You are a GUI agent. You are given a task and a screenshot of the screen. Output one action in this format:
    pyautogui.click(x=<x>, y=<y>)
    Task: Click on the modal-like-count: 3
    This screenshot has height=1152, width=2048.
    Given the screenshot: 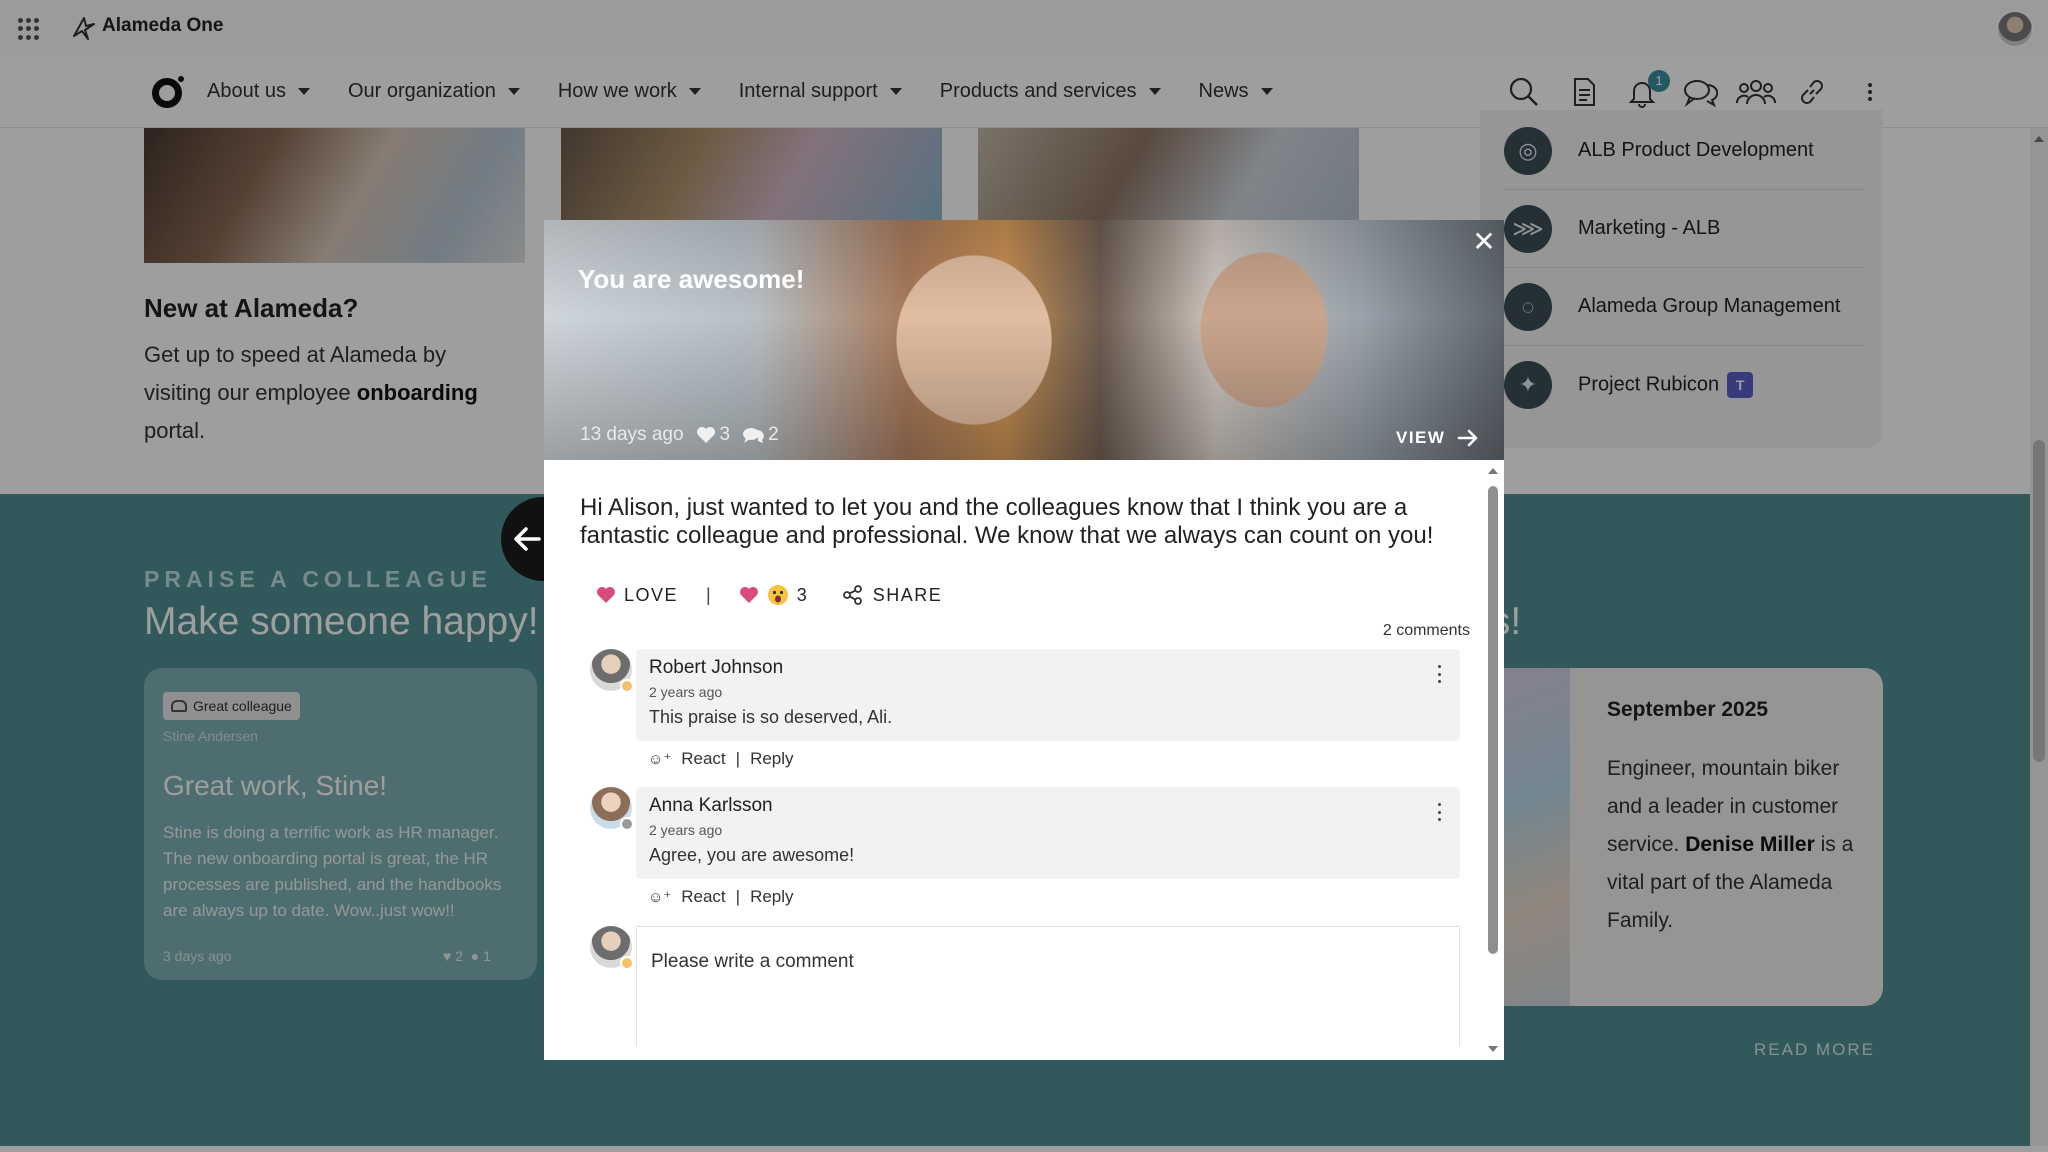 What is the action you would take?
    pyautogui.click(x=725, y=434)
    